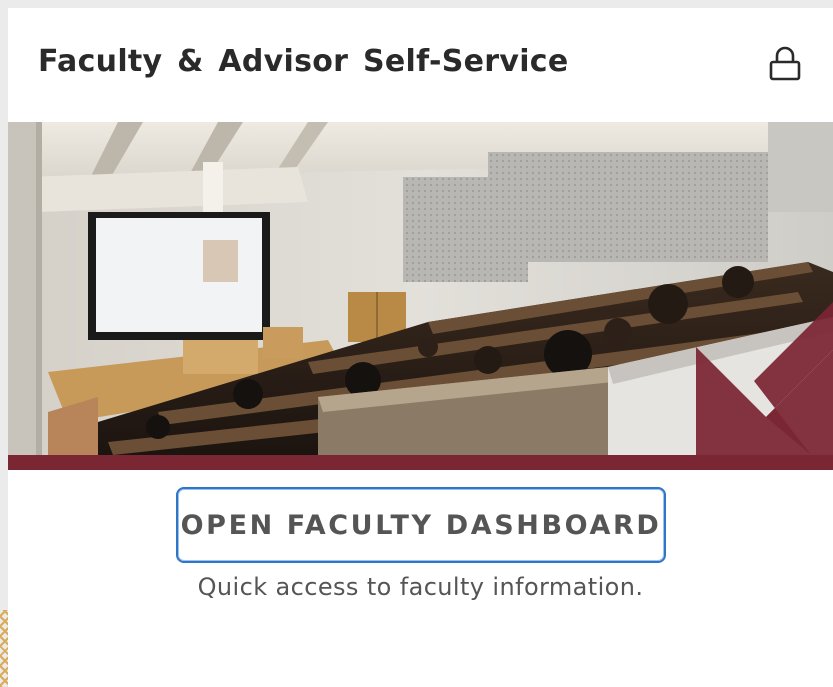  I want to click on open-faculty-dashboard-button: OPEN FACULTY DASHBOARD, so click(421, 525).